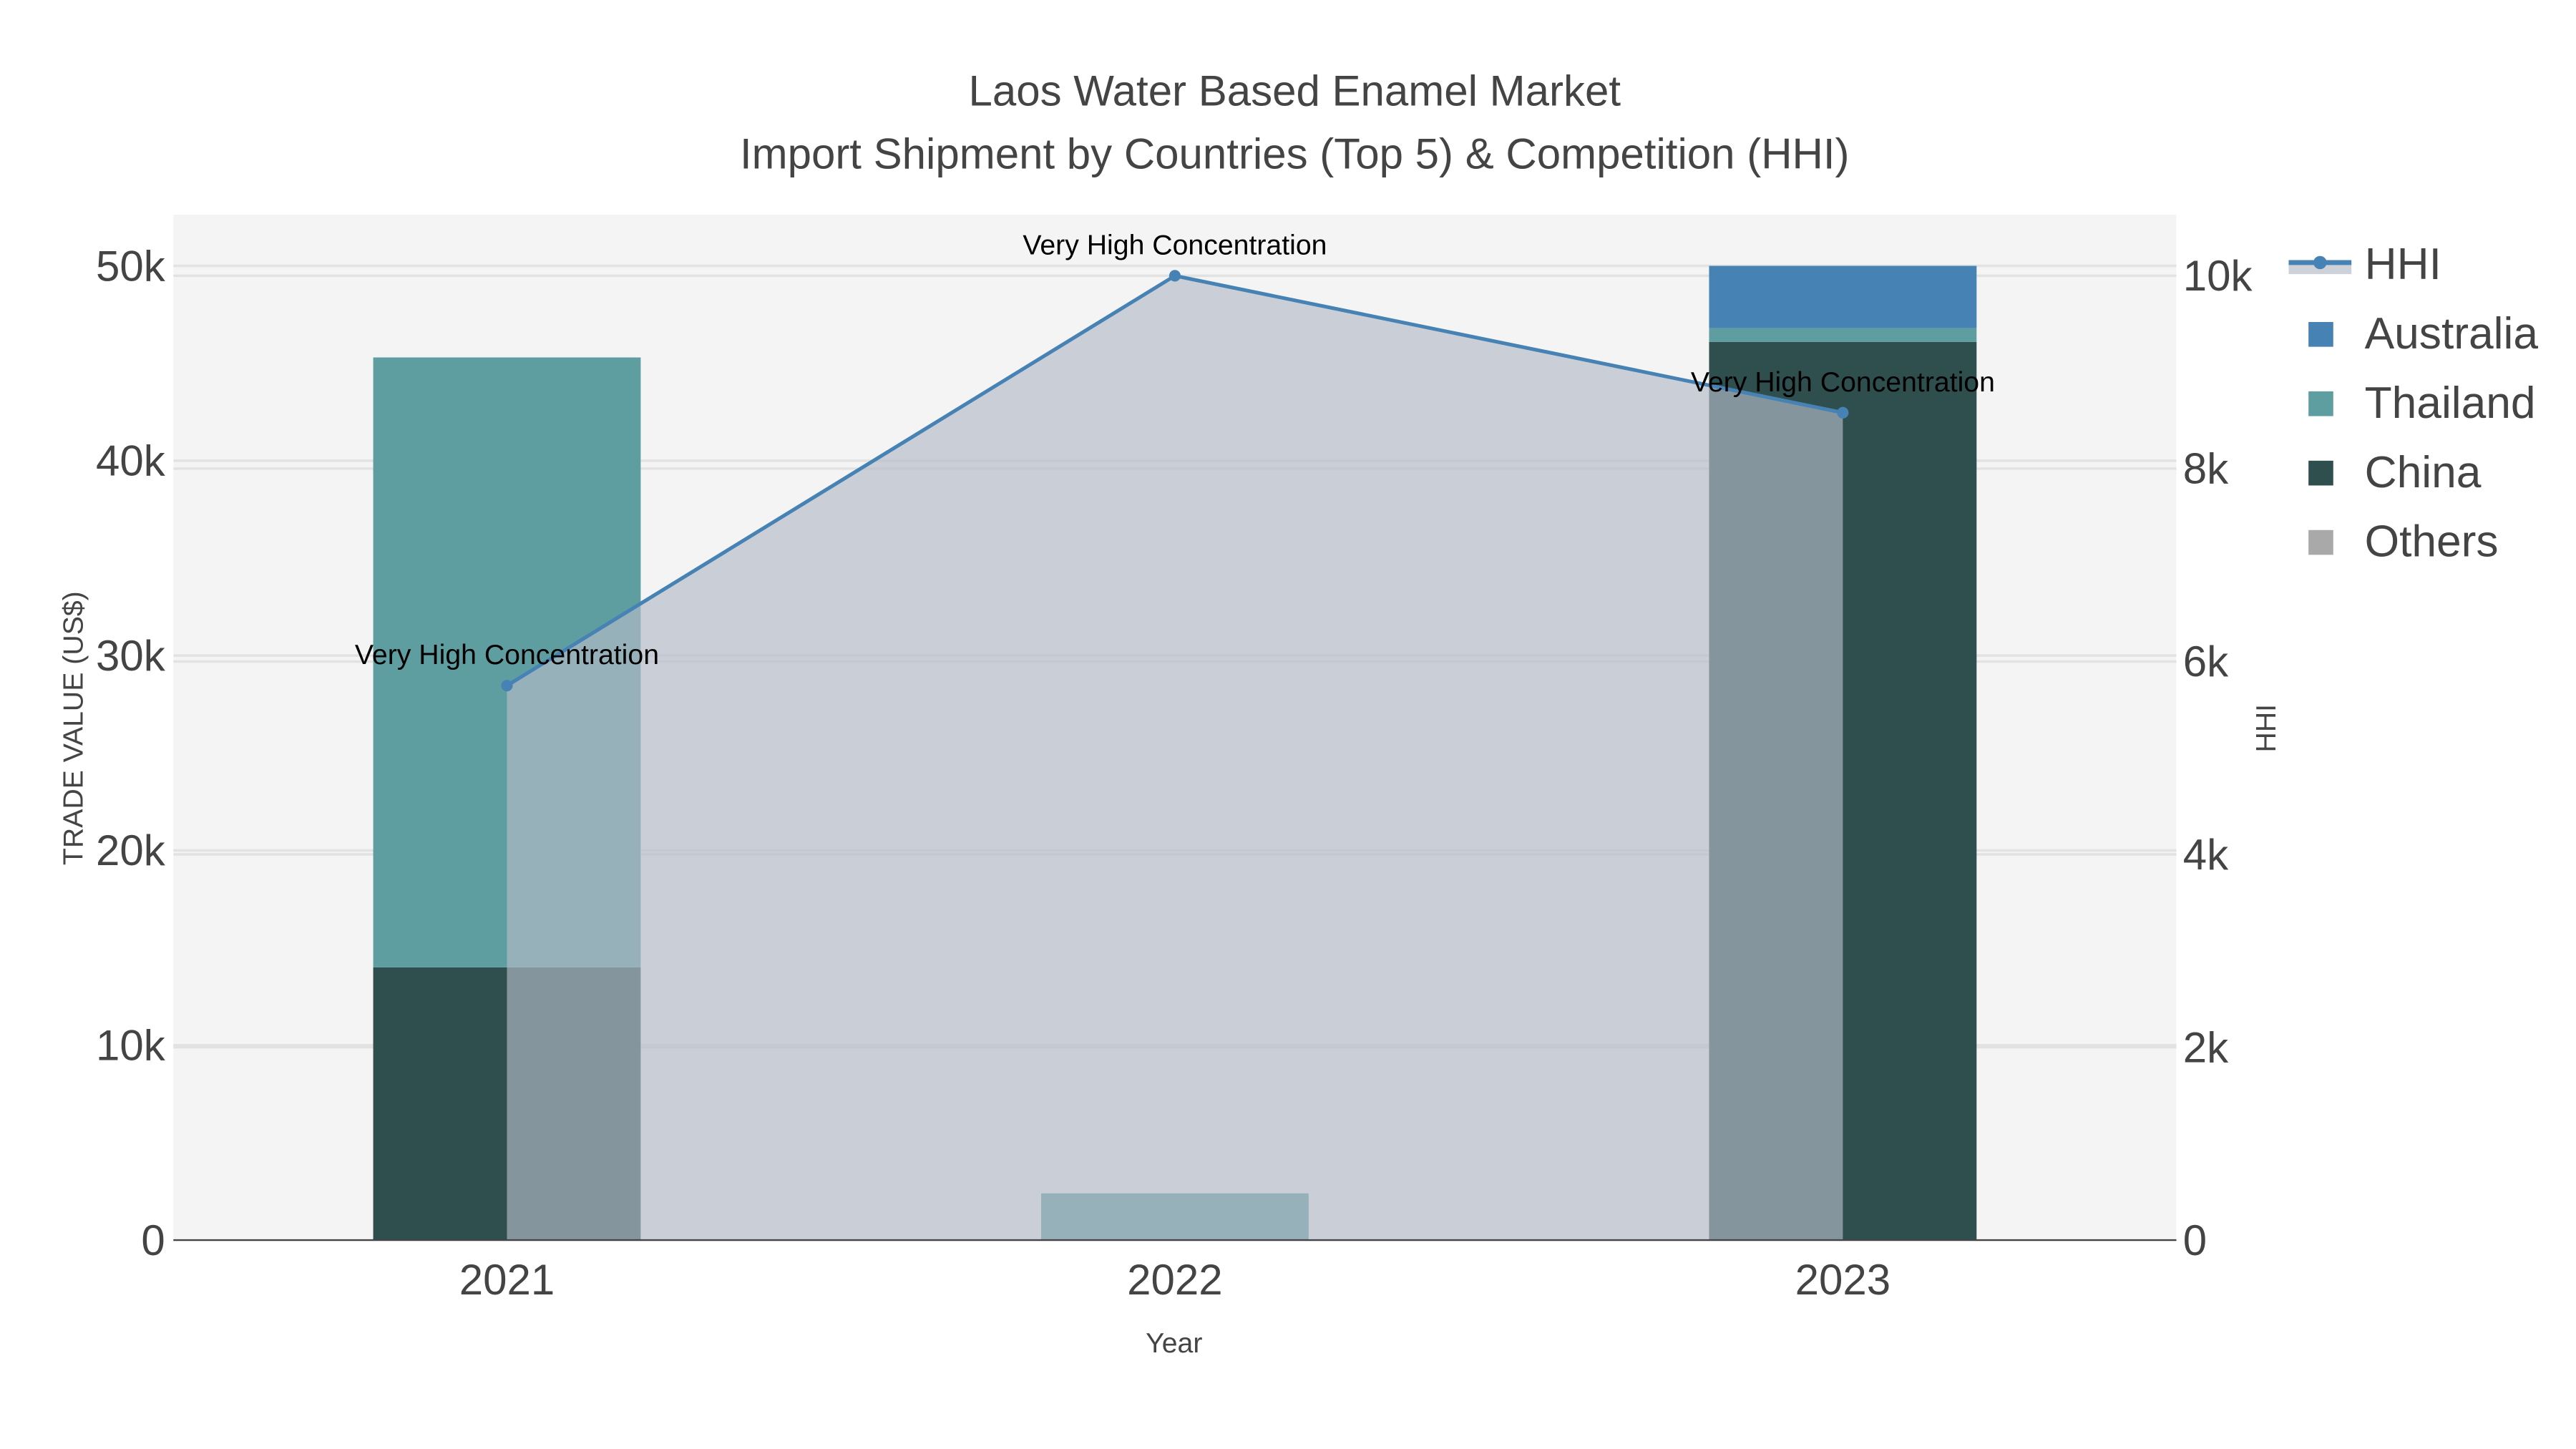 Image resolution: width=2576 pixels, height=1449 pixels. I want to click on legend-label-australia: Australia, so click(2452, 333).